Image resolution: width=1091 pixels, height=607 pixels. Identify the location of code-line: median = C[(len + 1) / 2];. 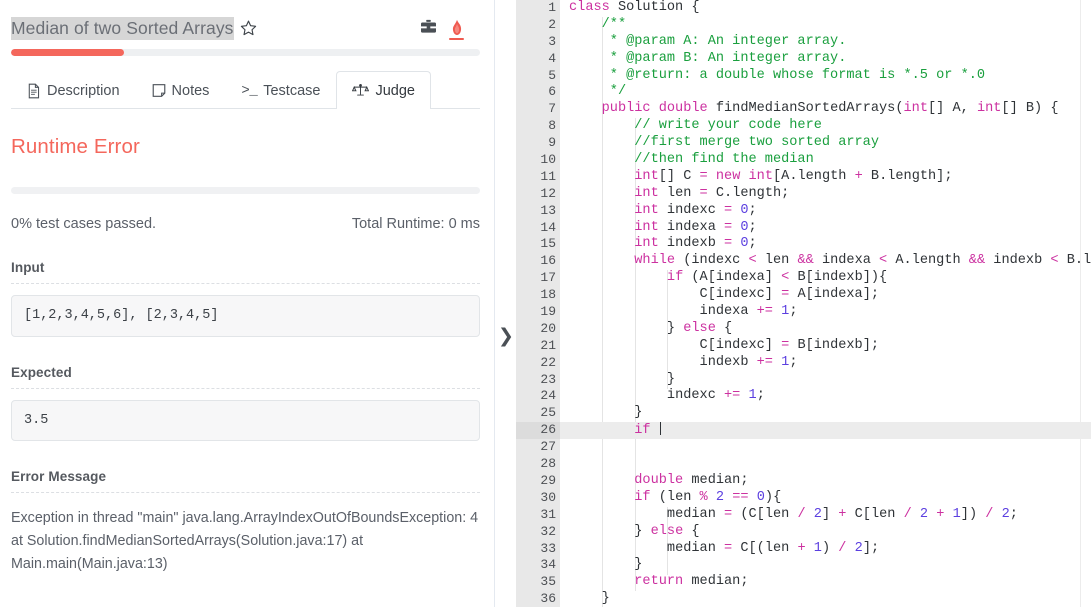
(825, 549).